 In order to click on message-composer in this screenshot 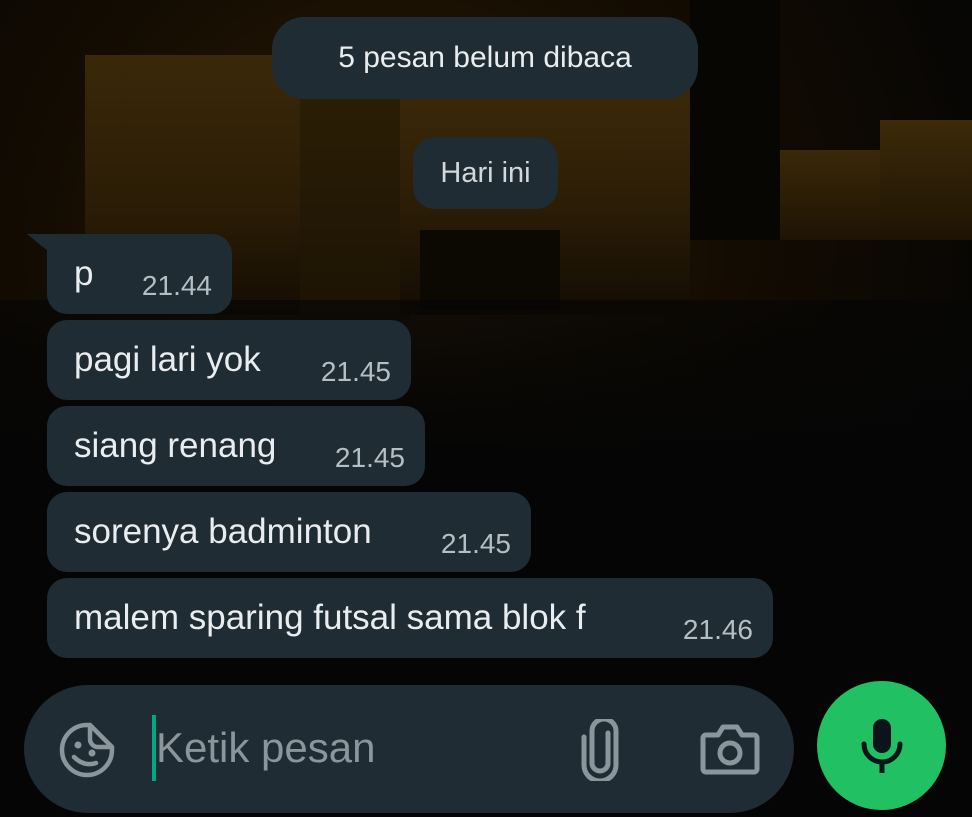, I will do `click(409, 749)`.